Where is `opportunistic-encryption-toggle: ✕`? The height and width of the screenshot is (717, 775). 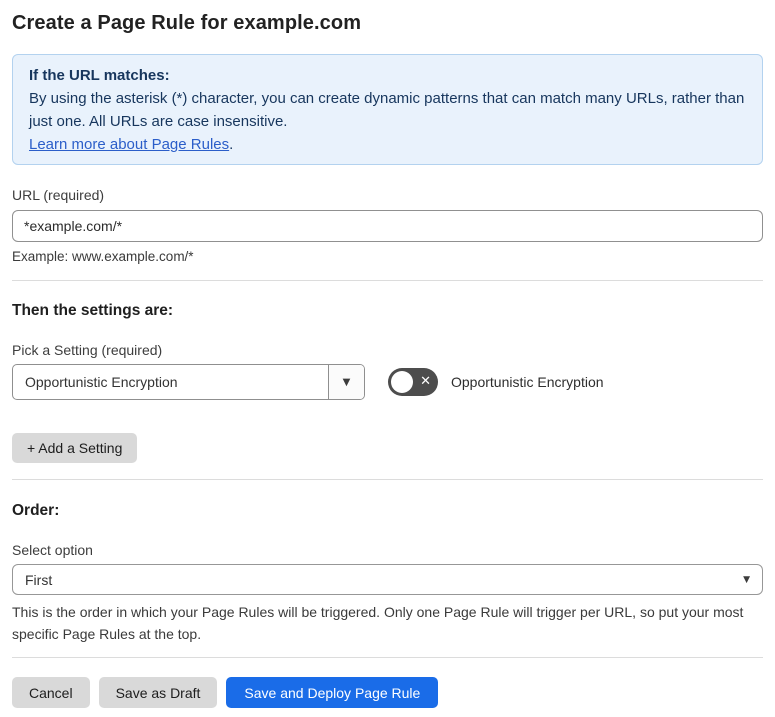
opportunistic-encryption-toggle: ✕ is located at coordinates (413, 382).